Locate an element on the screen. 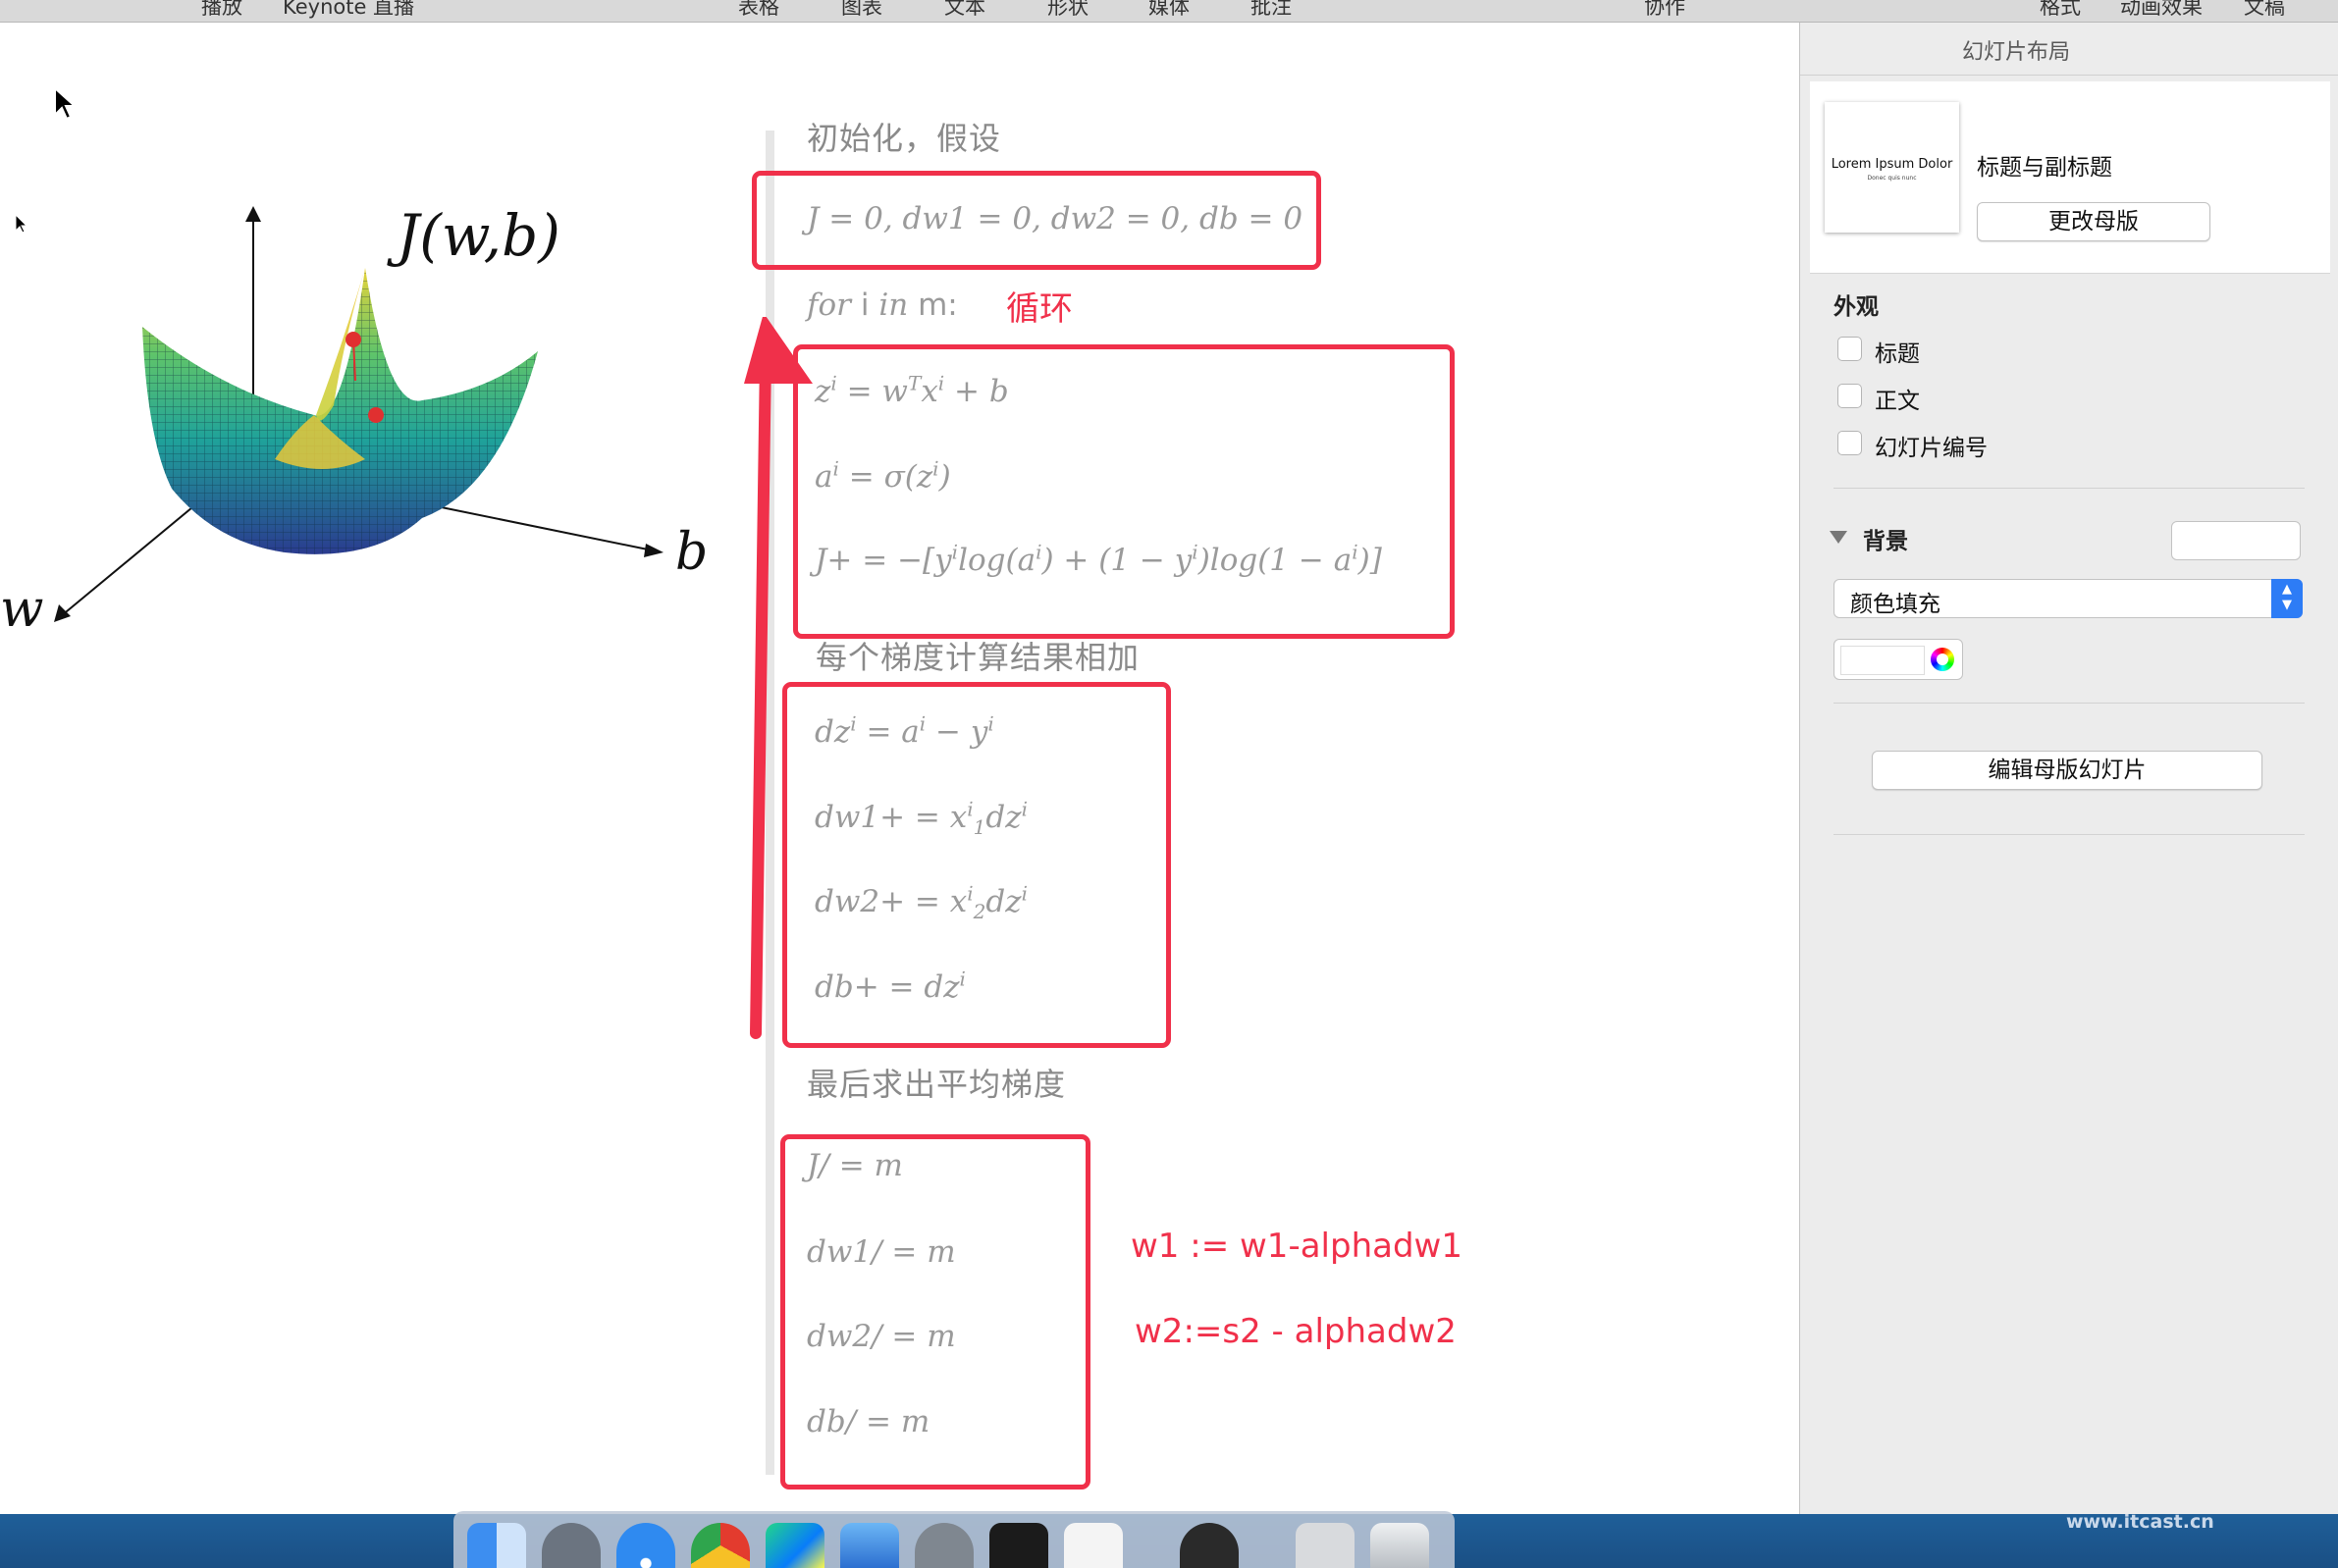 This screenshot has width=2338, height=1568. avg-j-formula: J/ = m is located at coordinates (855, 1166).